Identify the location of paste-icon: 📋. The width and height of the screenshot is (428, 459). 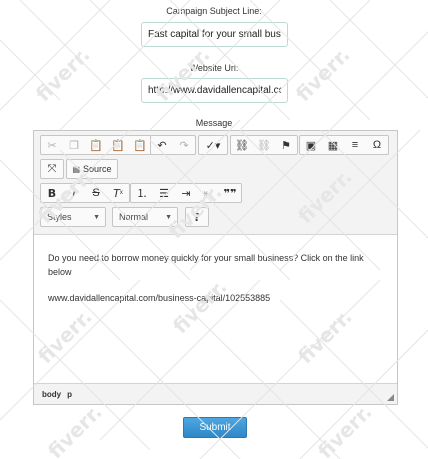
(96, 145).